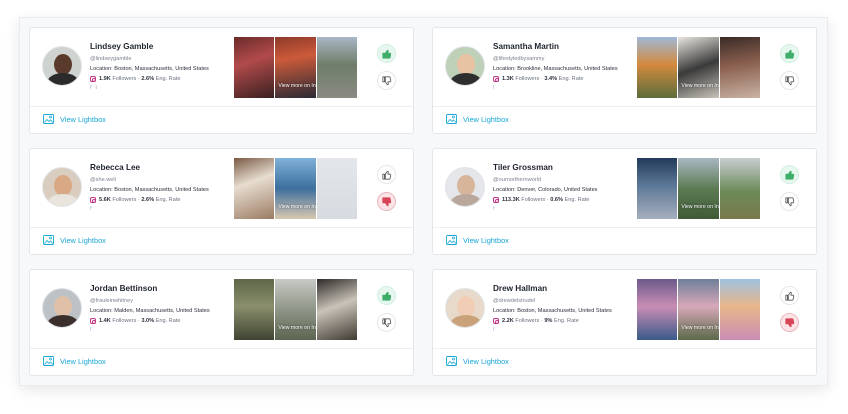 The image size is (848, 414). What do you see at coordinates (105, 200) in the screenshot?
I see `followers-count: 5.6K` at bounding box center [105, 200].